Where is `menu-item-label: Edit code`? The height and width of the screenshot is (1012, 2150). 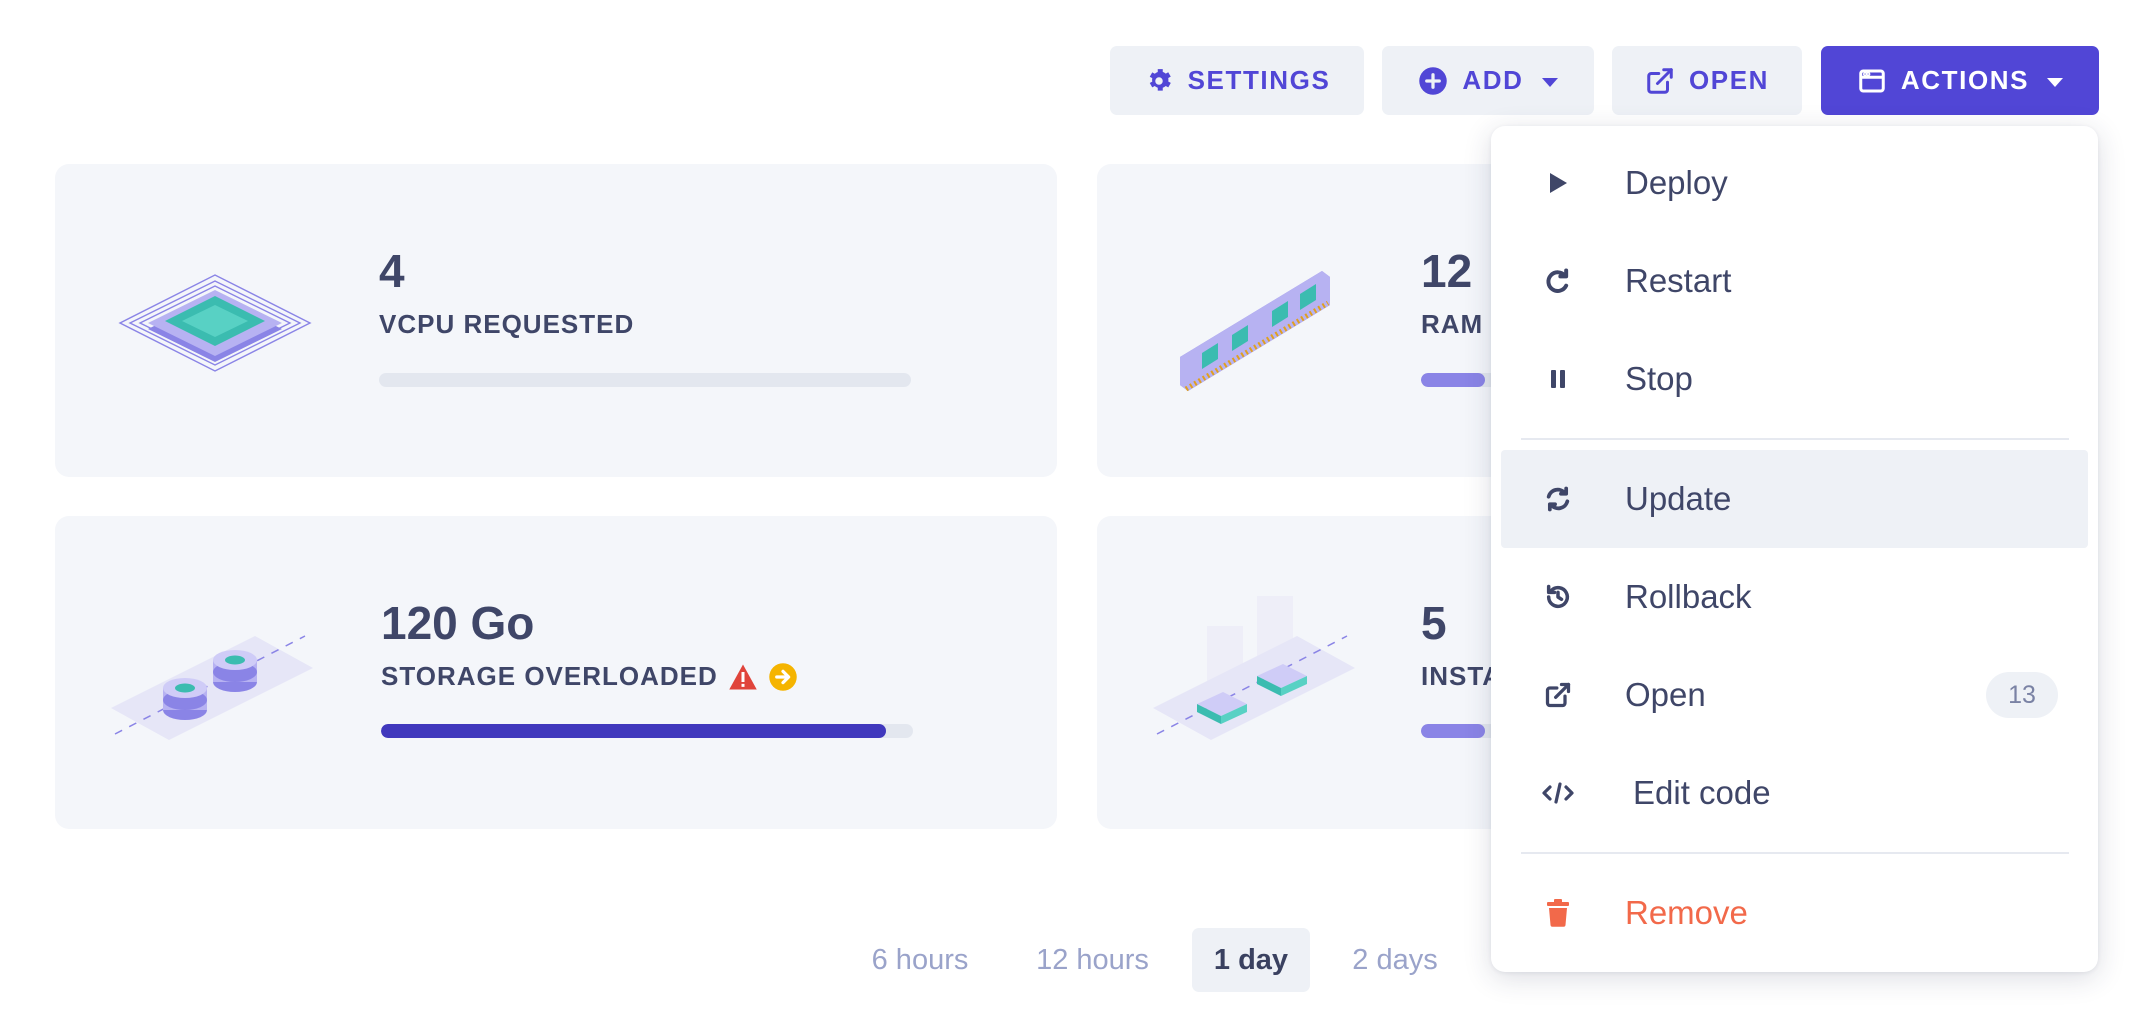
menu-item-label: Edit code is located at coordinates (1702, 792).